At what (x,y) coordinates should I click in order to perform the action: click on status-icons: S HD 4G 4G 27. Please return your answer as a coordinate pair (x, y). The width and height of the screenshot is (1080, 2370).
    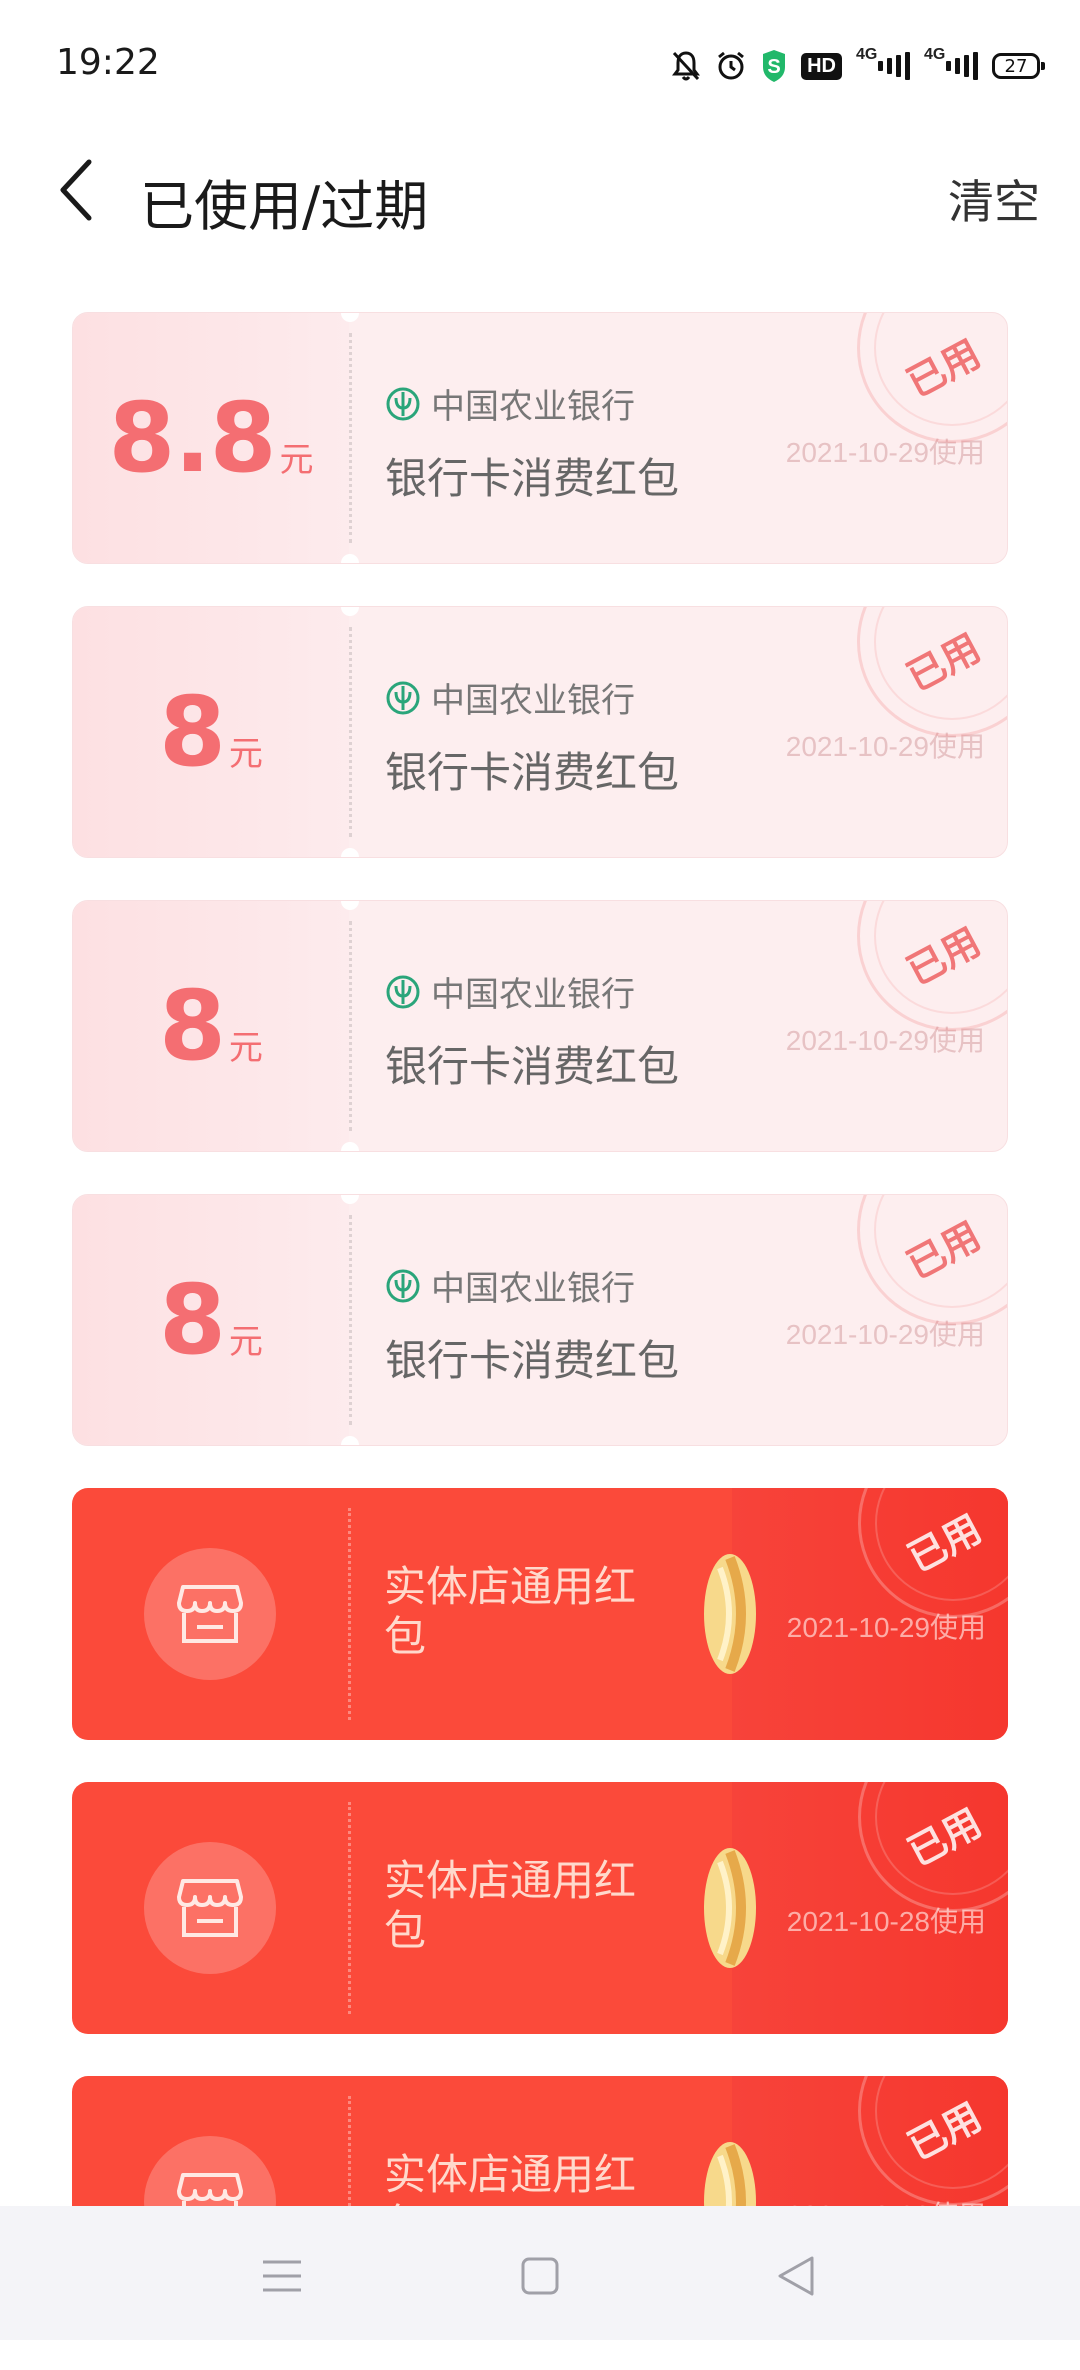
    Looking at the image, I should click on (858, 66).